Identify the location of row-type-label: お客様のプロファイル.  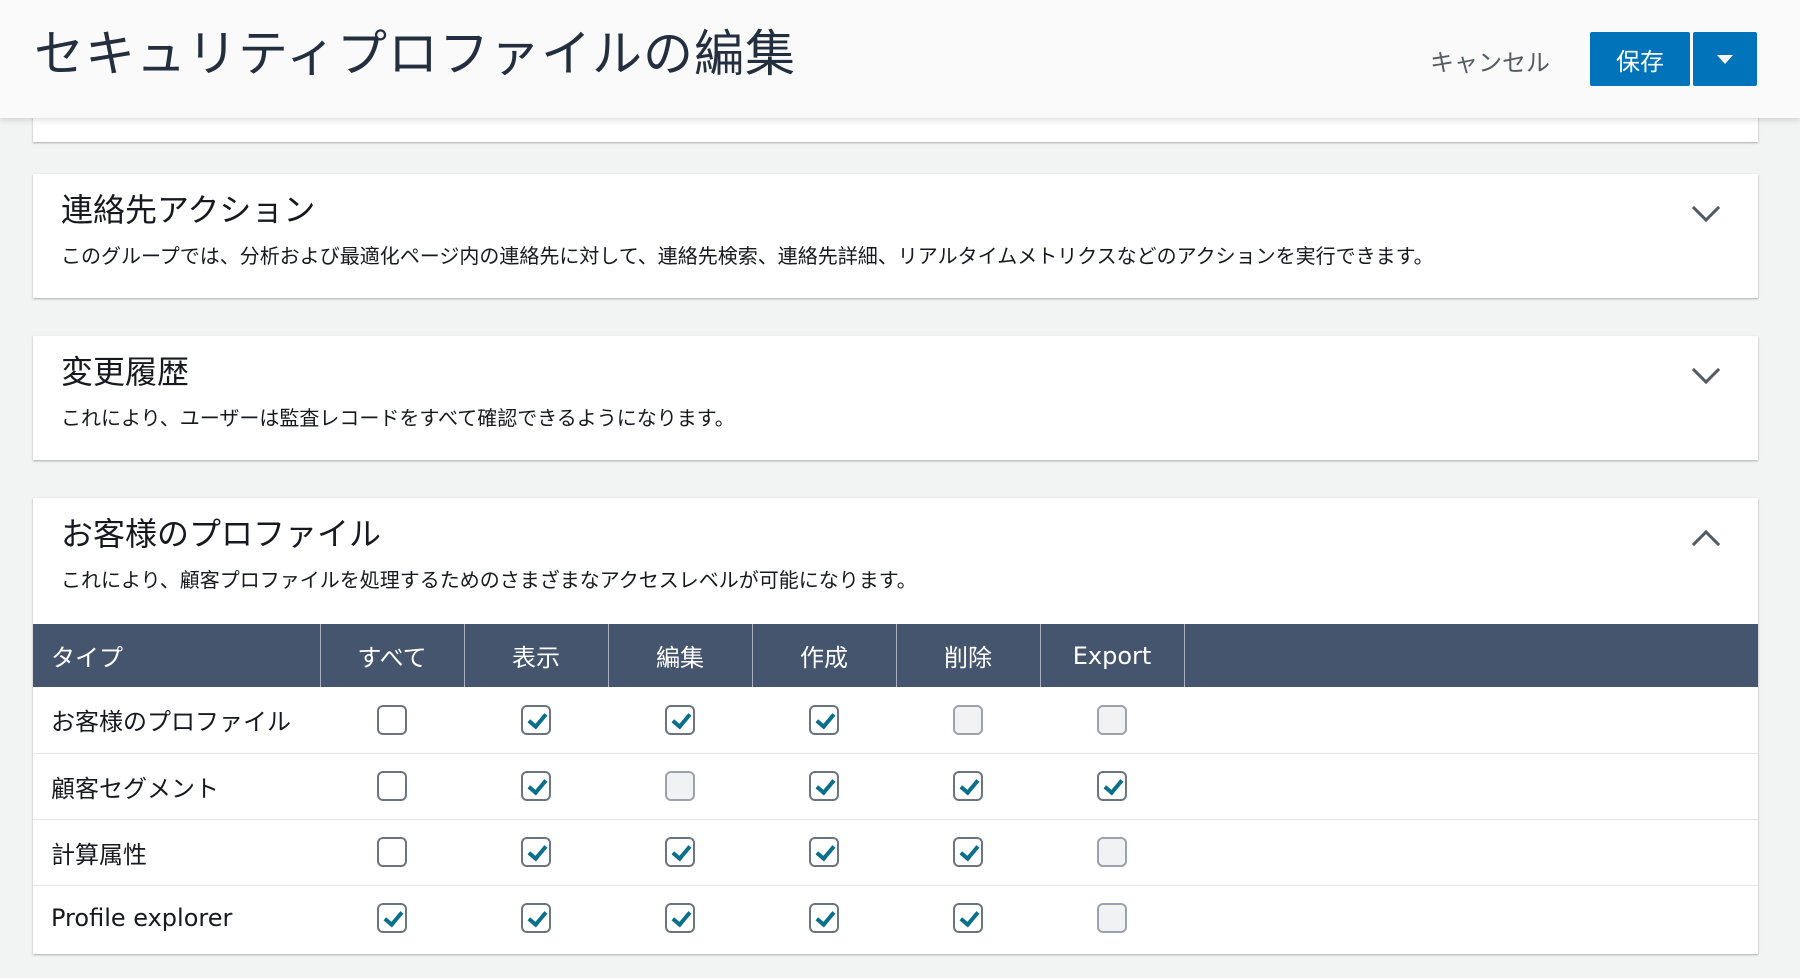
(176, 720).